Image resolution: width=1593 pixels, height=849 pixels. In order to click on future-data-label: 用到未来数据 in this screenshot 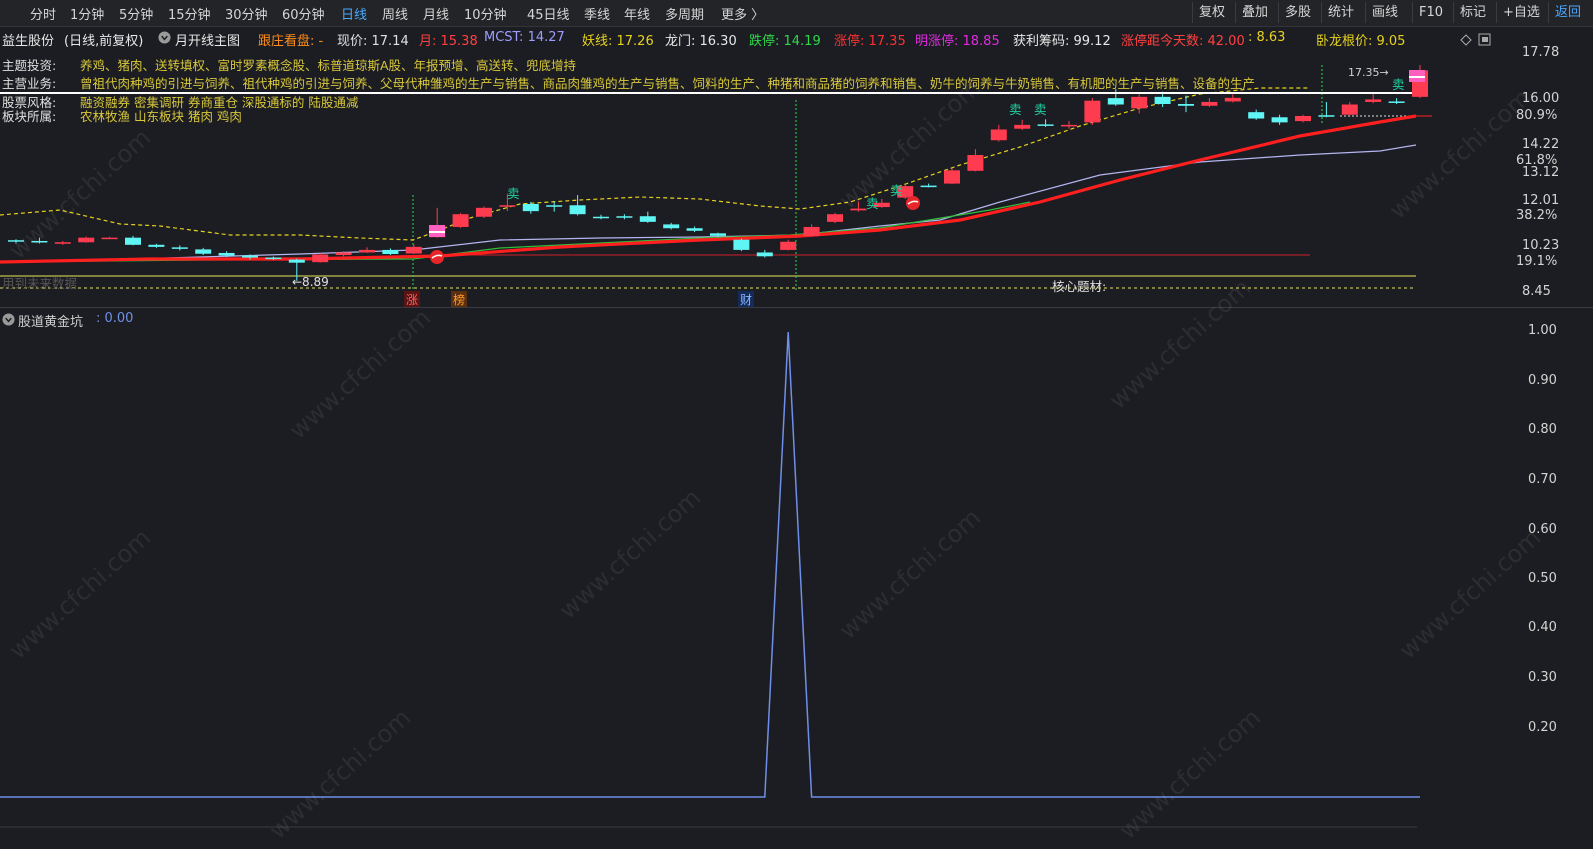, I will do `click(40, 283)`.